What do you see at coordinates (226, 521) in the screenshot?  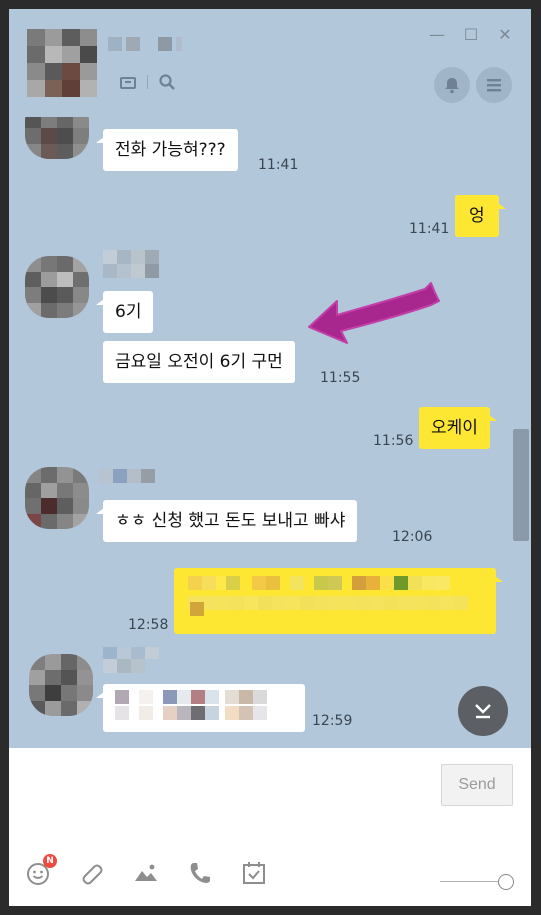 I see `message-bubble-in: ㅎㅎ 신청 했고 돈도 보내고 빠샤` at bounding box center [226, 521].